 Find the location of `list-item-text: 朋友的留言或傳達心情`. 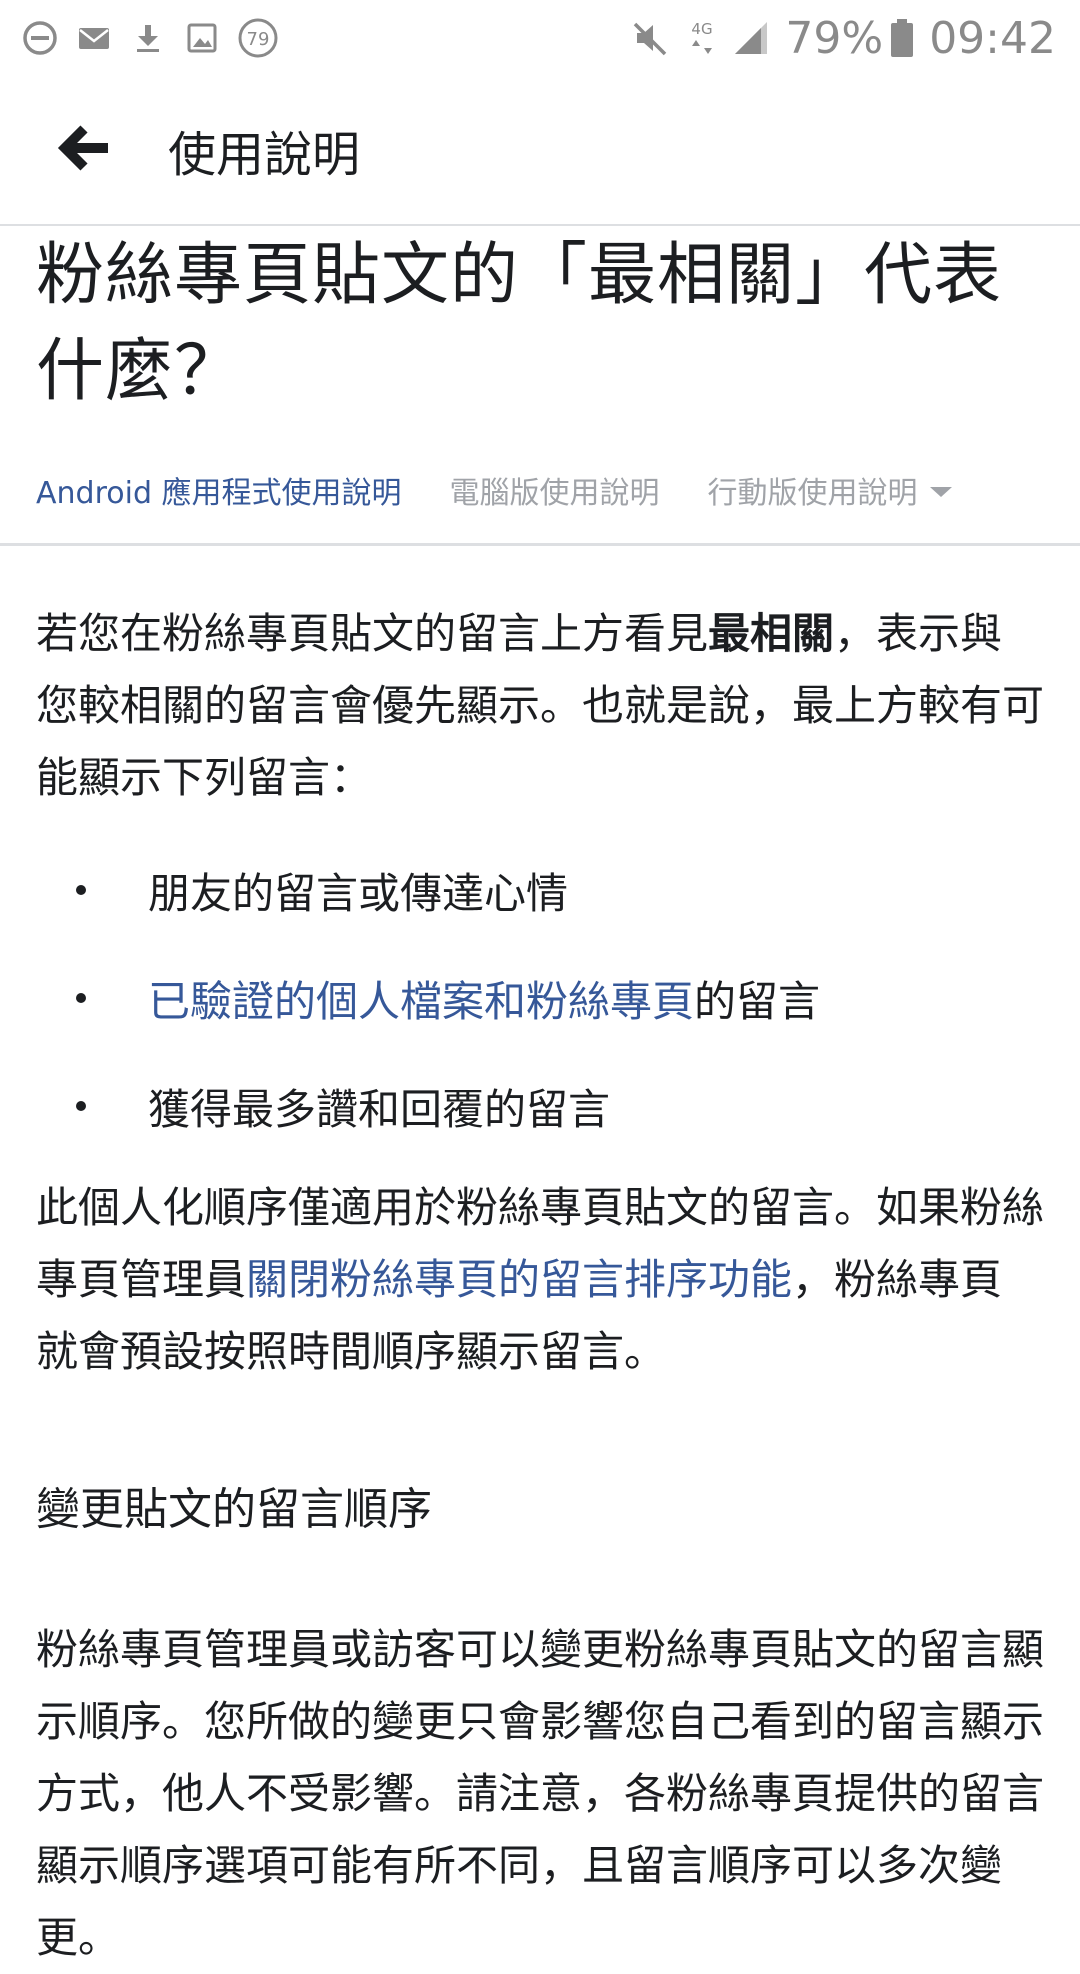

list-item-text: 朋友的留言或傳達心情 is located at coordinates (358, 893).